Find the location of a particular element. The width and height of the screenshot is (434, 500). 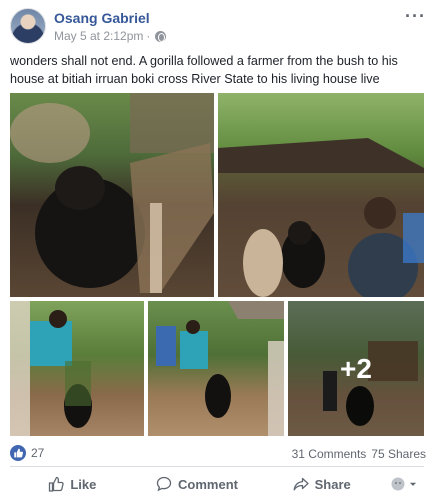

speech-bubble-icon is located at coordinates (164, 484).